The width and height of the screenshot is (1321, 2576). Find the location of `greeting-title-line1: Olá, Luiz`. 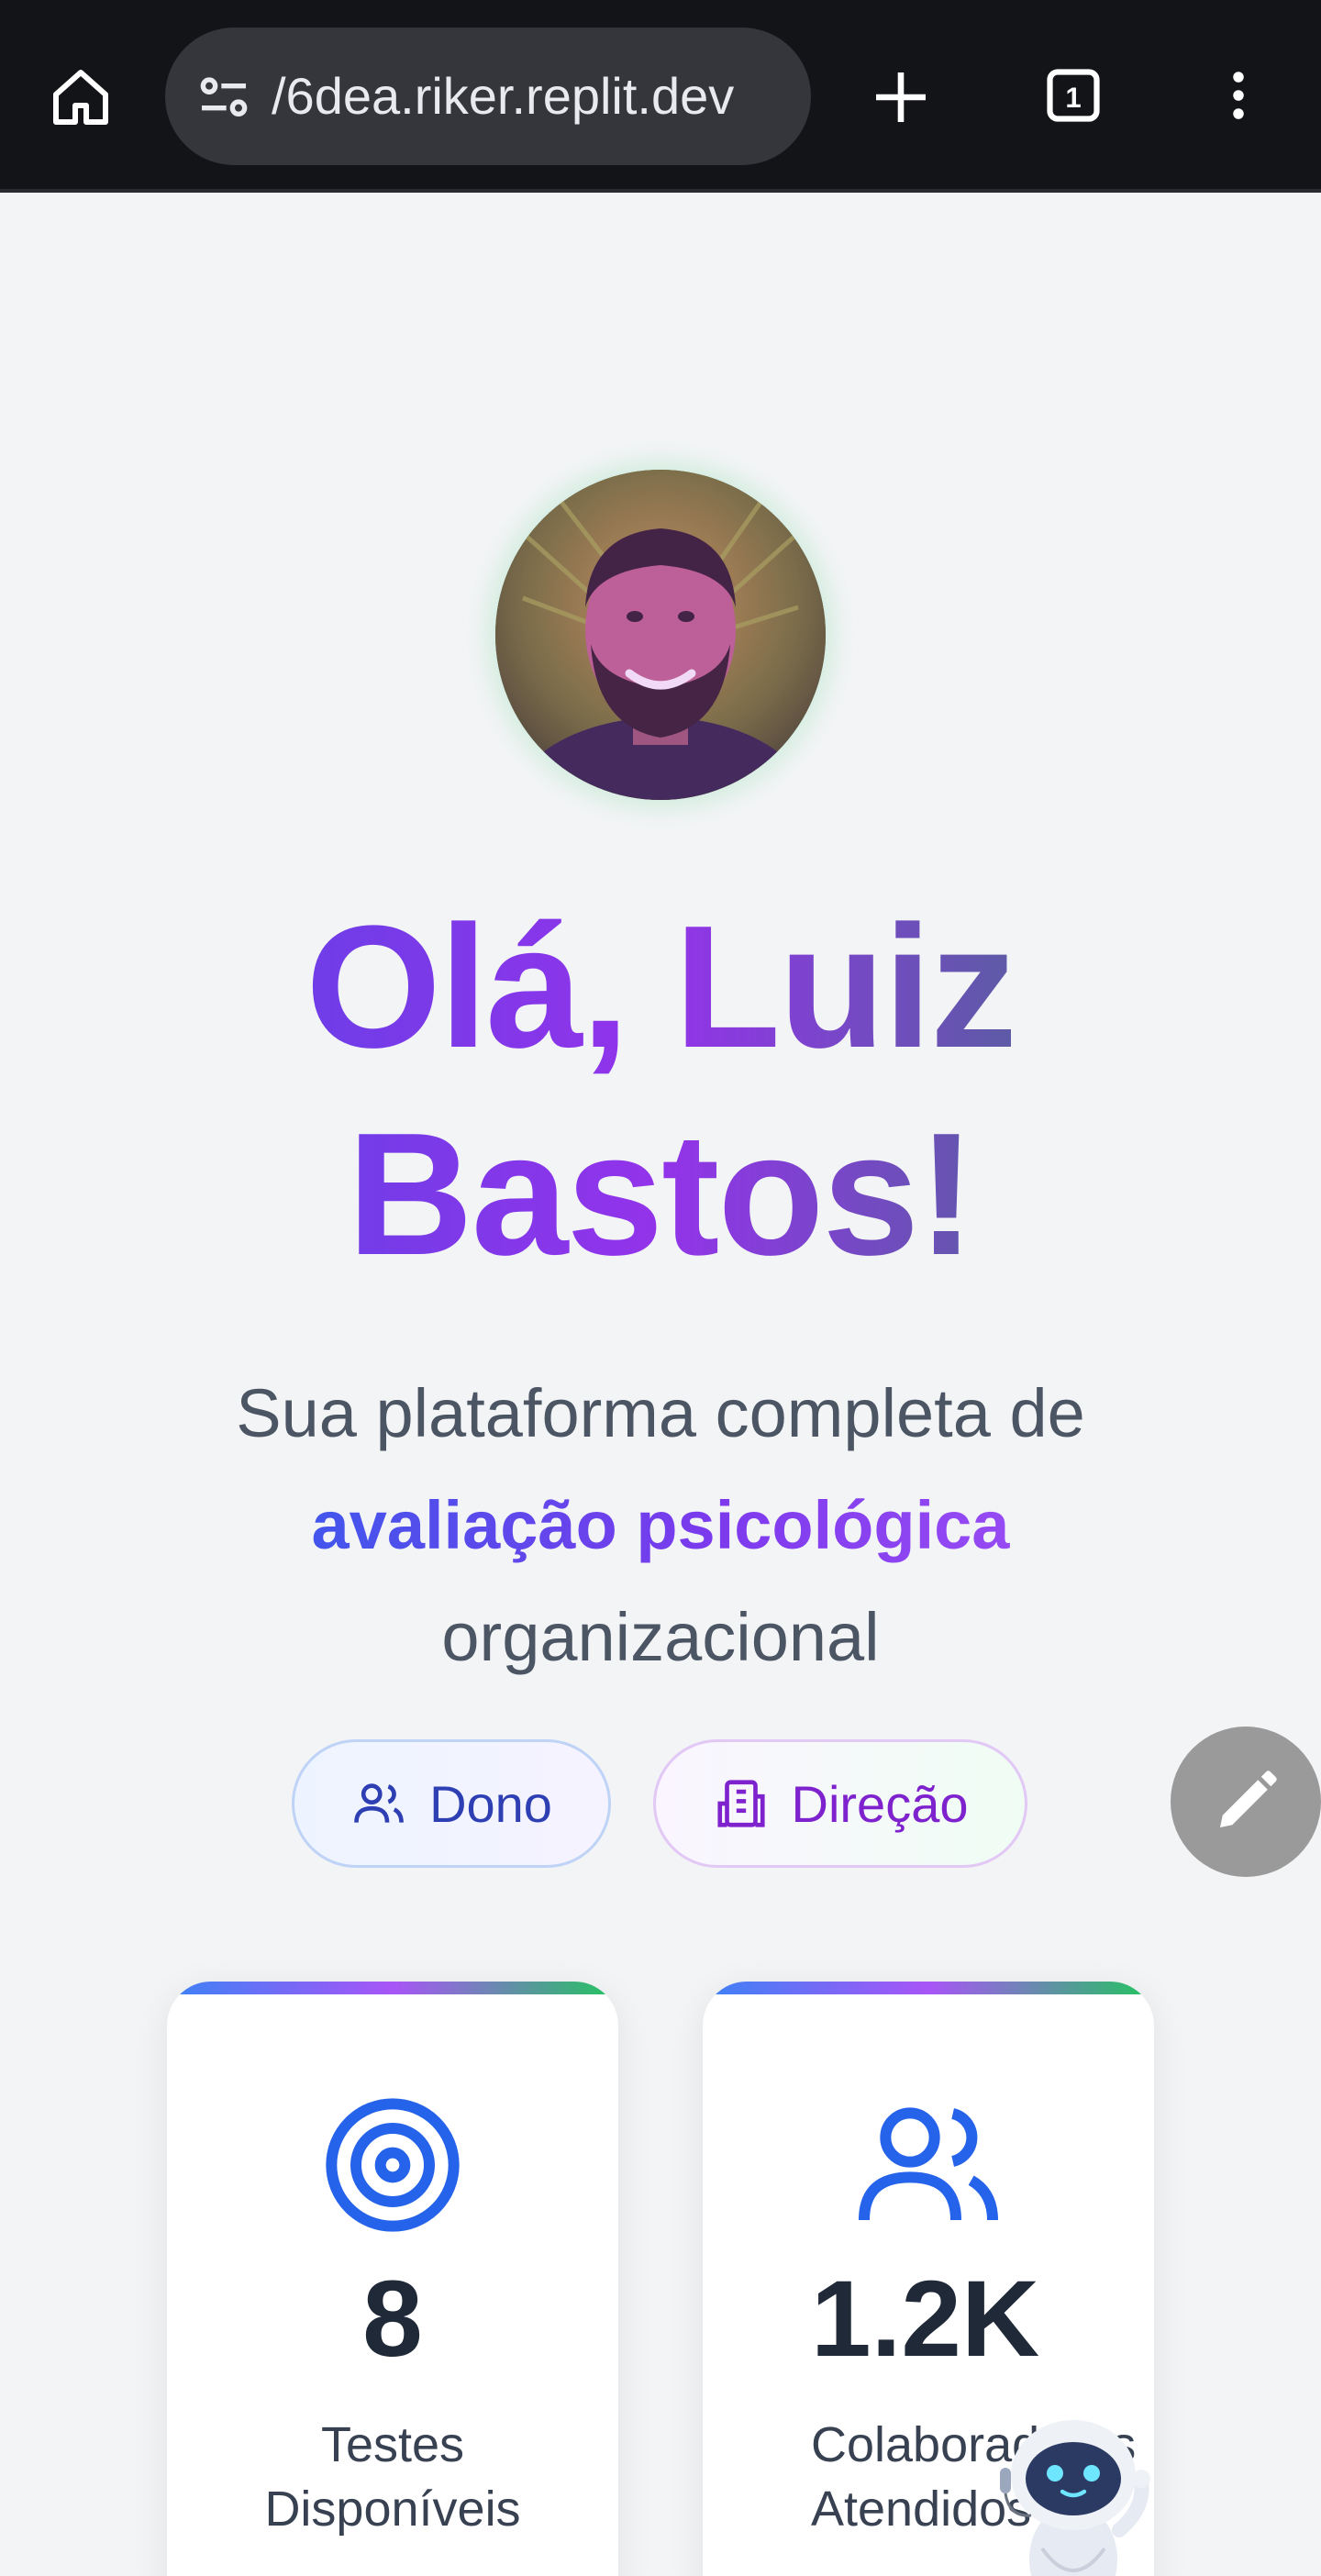

greeting-title-line1: Olá, Luiz is located at coordinates (660, 987).